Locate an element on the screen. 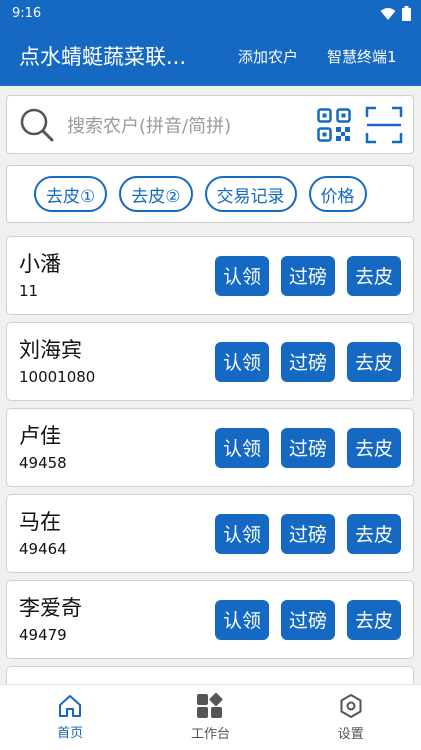 Image resolution: width=421 pixels, height=750 pixels. nav-workbench: 工作台 is located at coordinates (210, 717).